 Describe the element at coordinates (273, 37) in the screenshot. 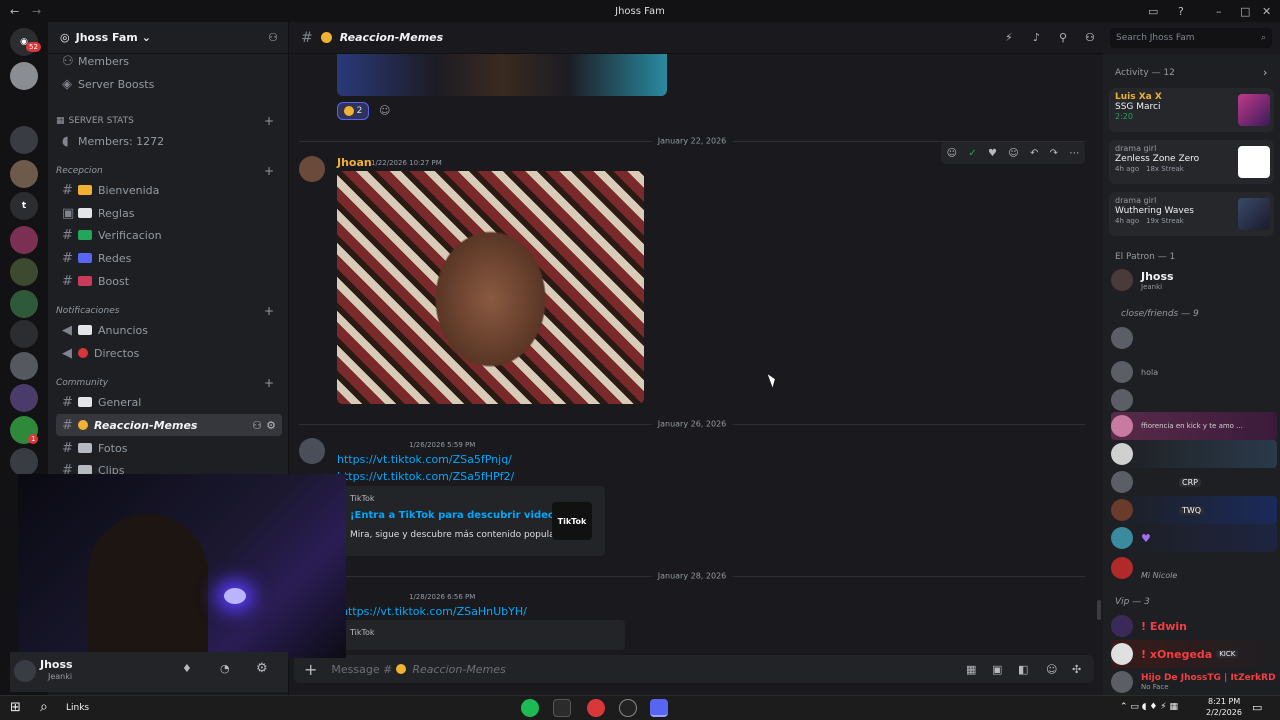

I see `add-member-icon: ⚇` at that location.